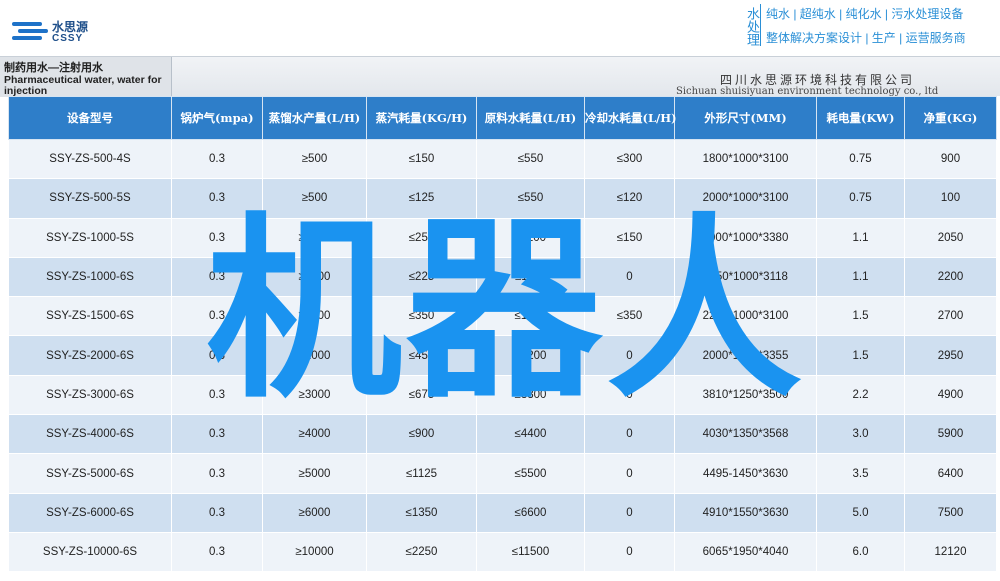 This screenshot has width=1000, height=581. What do you see at coordinates (760, 25) in the screenshot?
I see `brand-divider` at bounding box center [760, 25].